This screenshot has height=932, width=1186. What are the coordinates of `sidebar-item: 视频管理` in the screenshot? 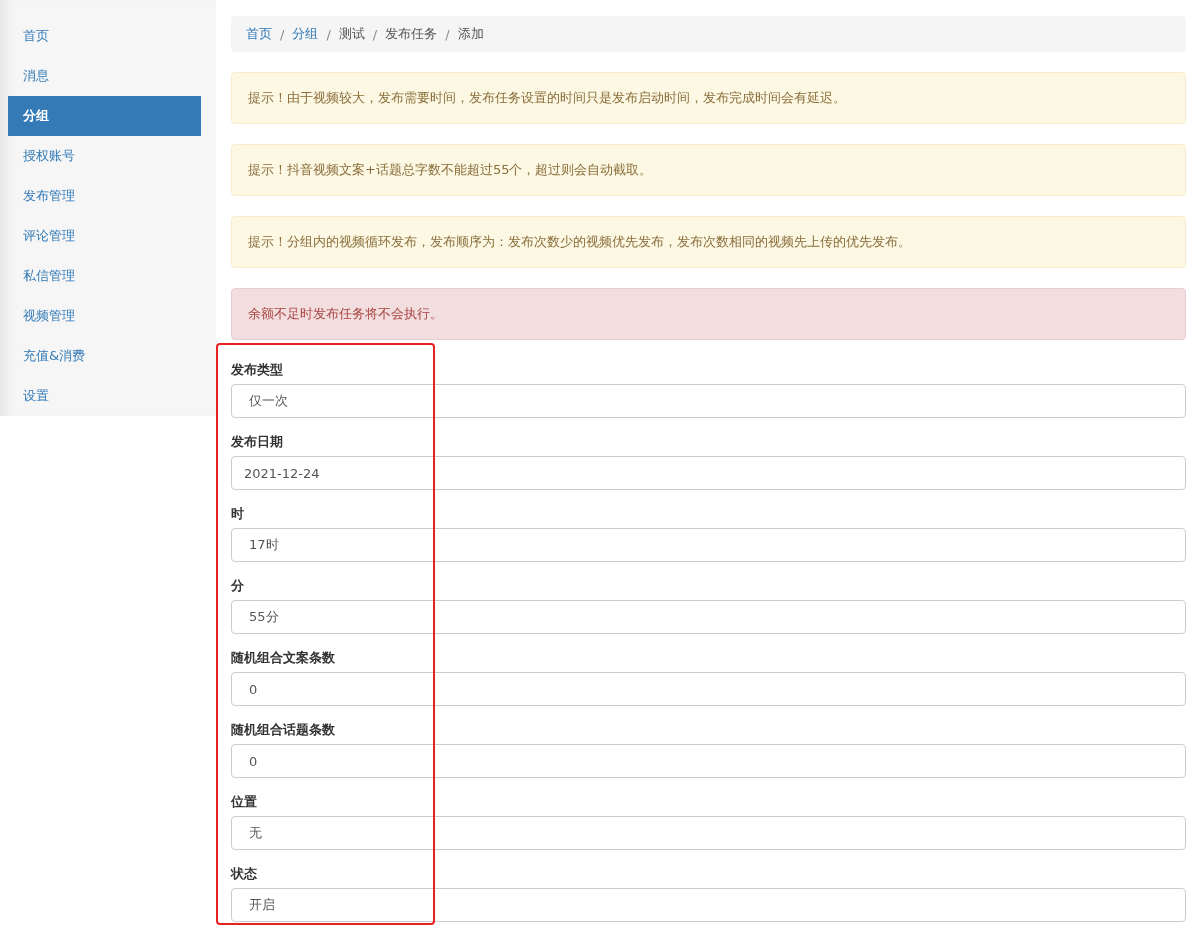 It's located at (104, 316).